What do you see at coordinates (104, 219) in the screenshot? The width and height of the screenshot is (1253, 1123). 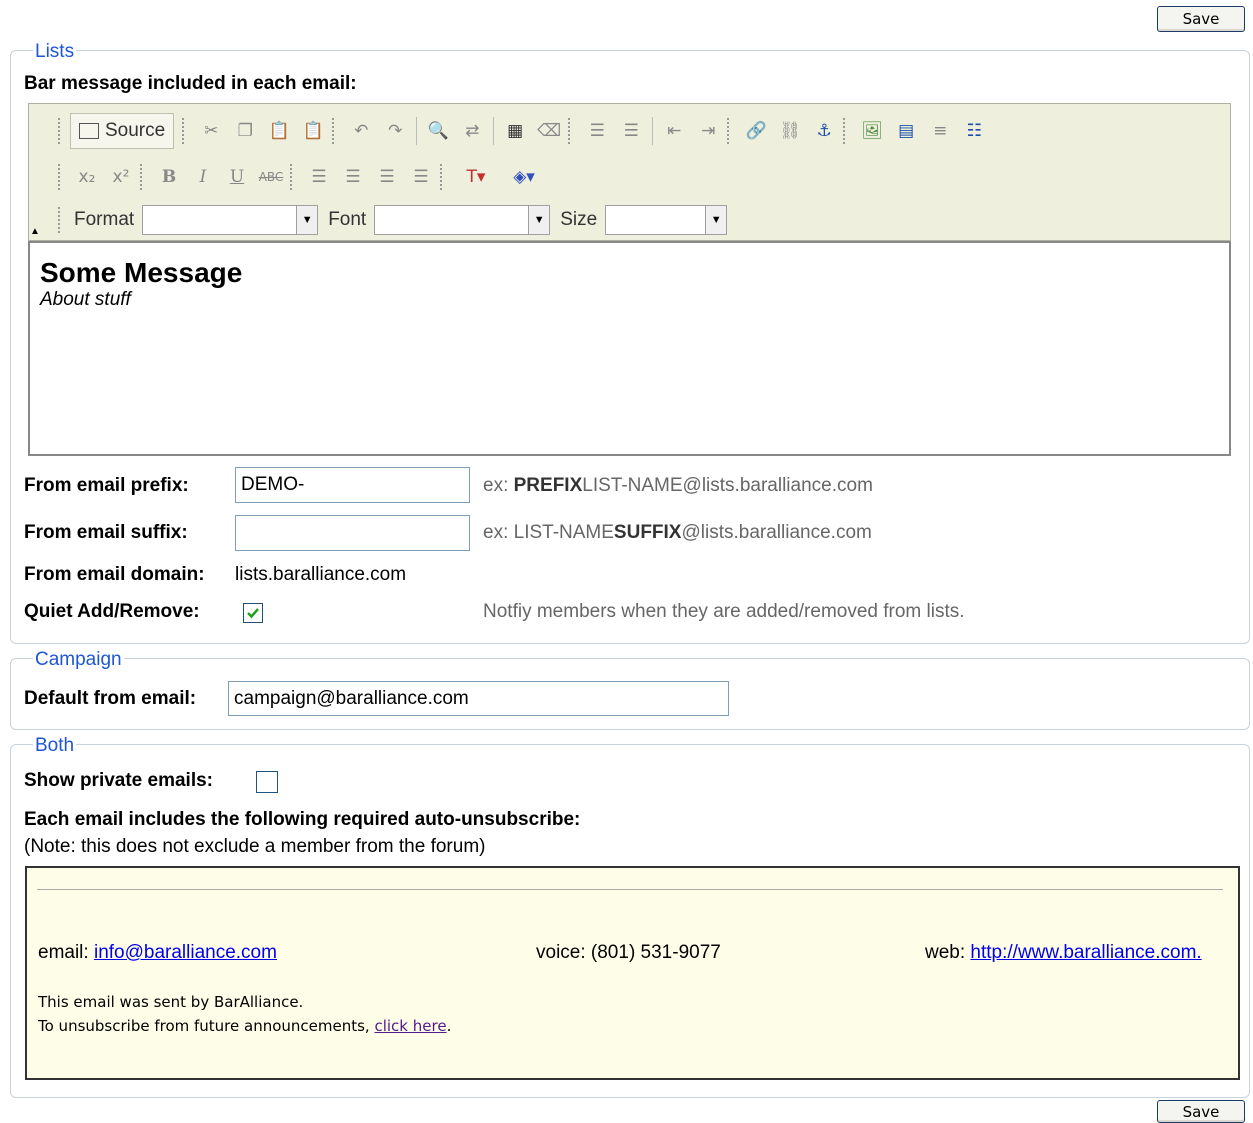 I see `format-label: Format` at bounding box center [104, 219].